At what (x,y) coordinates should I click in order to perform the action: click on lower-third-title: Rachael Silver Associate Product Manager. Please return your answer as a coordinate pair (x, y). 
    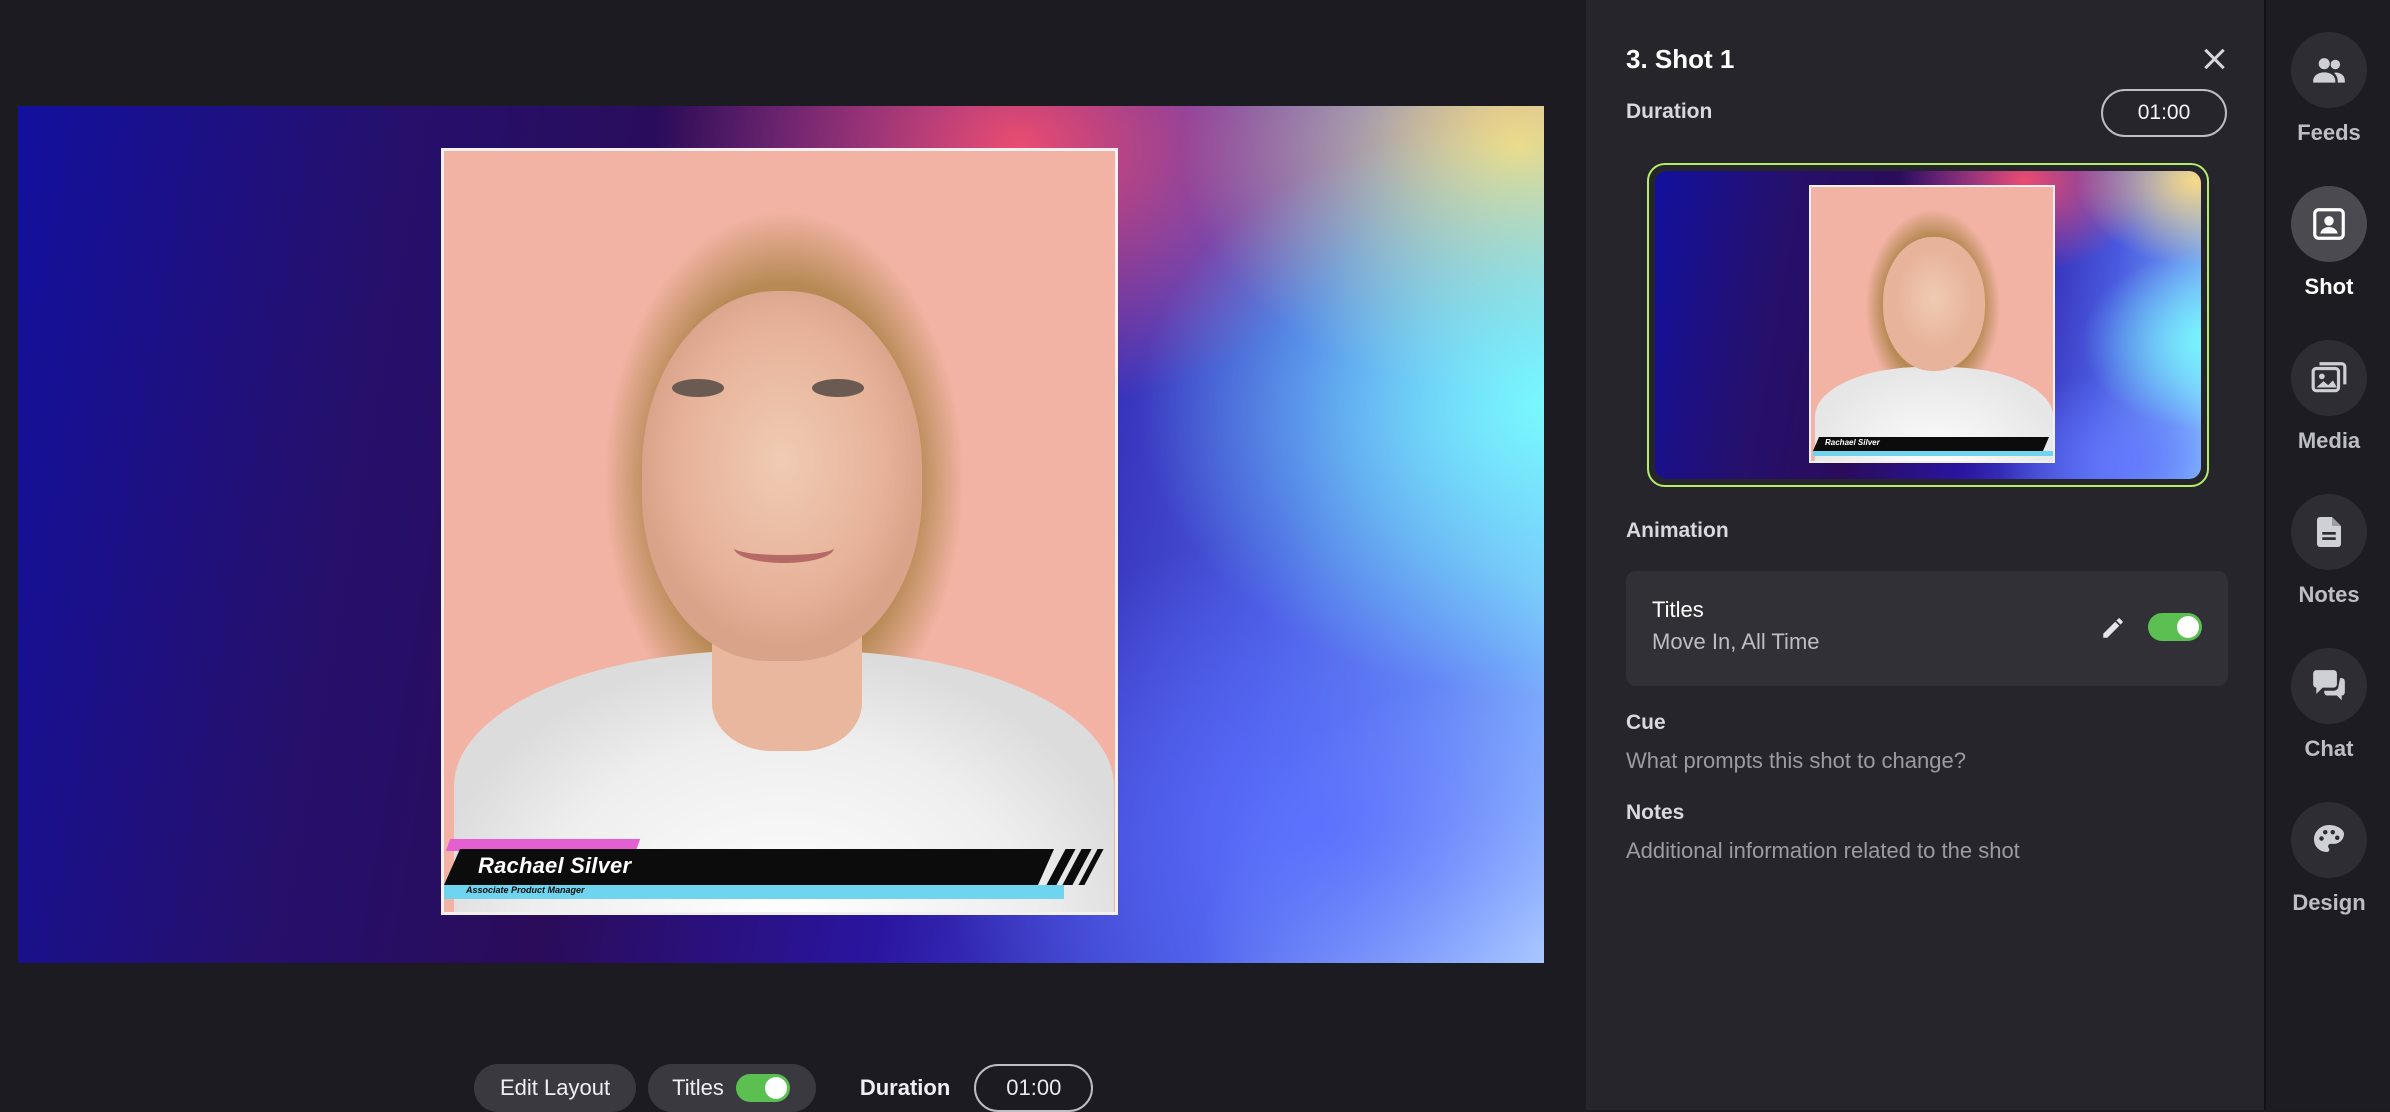
    Looking at the image, I should click on (779, 875).